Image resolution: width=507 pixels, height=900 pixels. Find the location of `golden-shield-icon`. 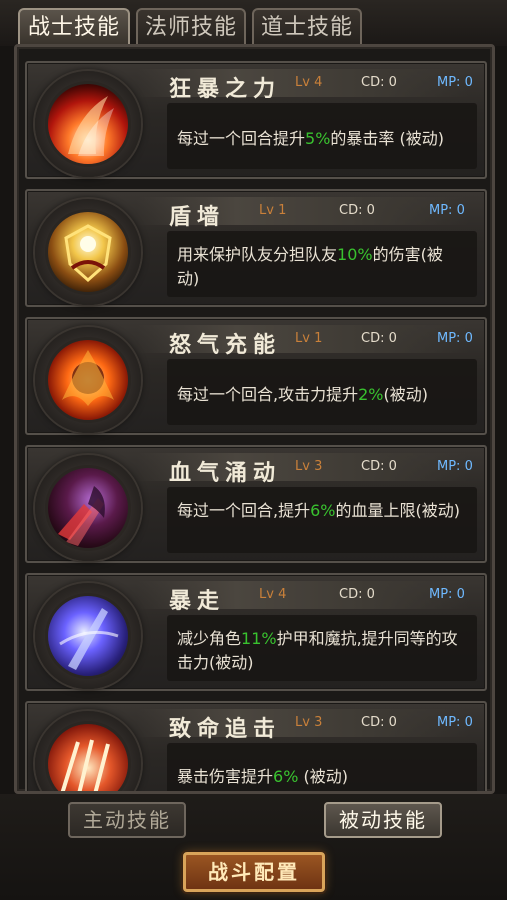

golden-shield-icon is located at coordinates (88, 252).